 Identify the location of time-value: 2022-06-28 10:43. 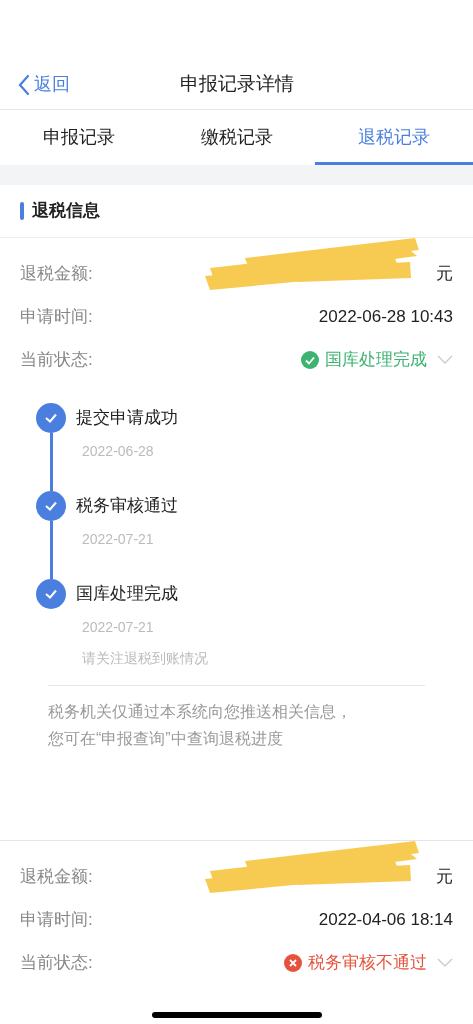
(385, 316).